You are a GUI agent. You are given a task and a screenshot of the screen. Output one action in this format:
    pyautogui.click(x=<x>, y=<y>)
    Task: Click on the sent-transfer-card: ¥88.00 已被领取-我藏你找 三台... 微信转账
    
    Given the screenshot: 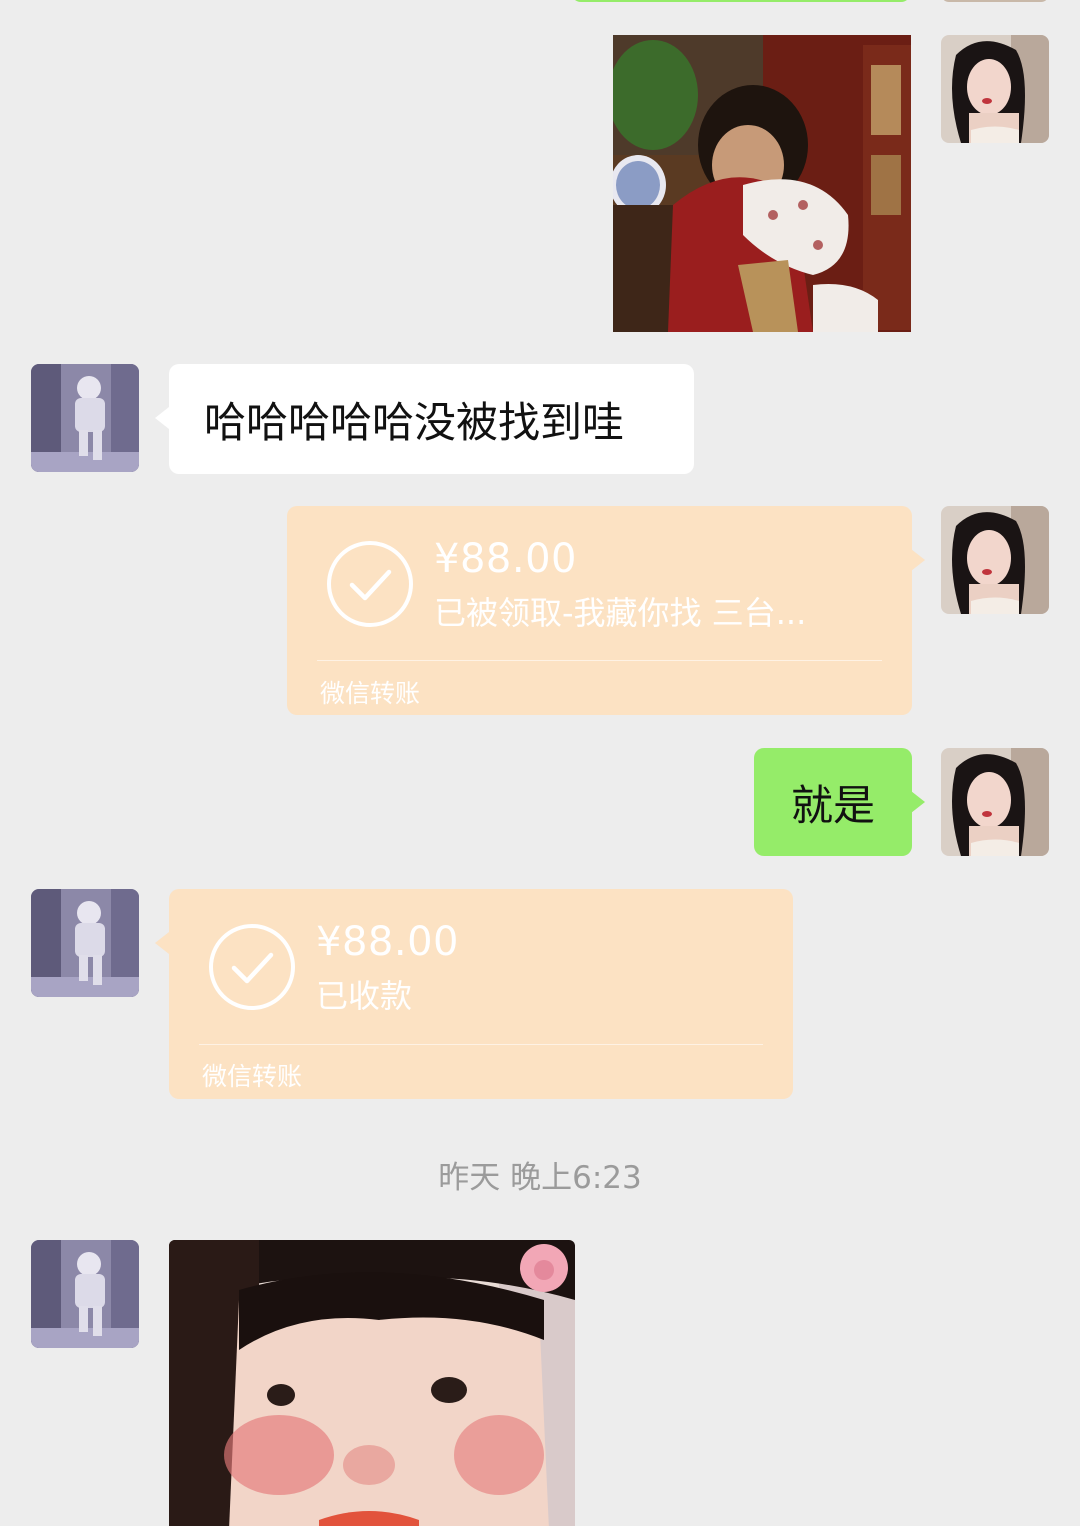 What is the action you would take?
    pyautogui.click(x=599, y=610)
    